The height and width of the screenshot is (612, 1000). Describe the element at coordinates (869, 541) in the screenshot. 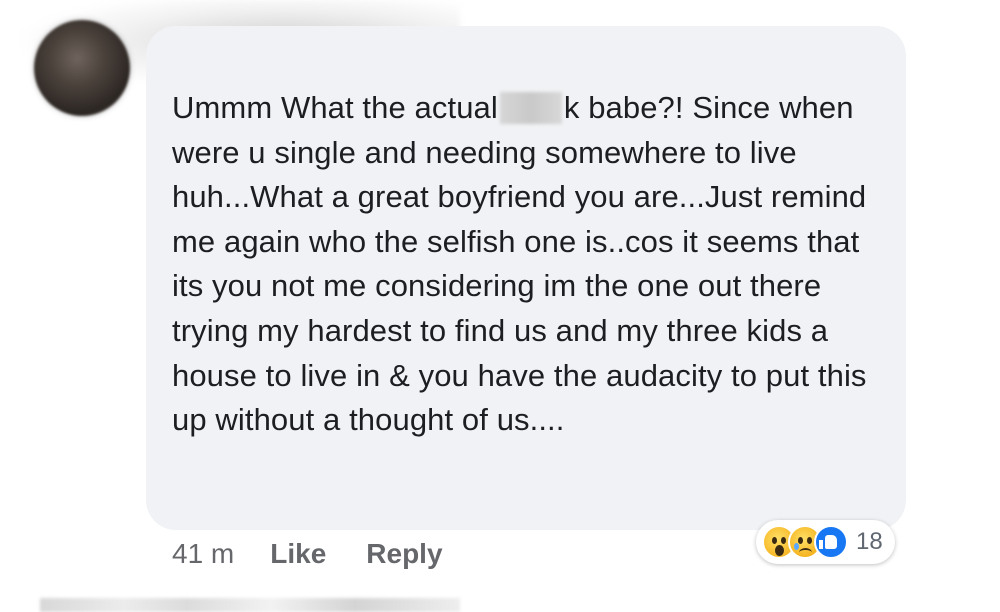

I see `reaction-count: 18` at that location.